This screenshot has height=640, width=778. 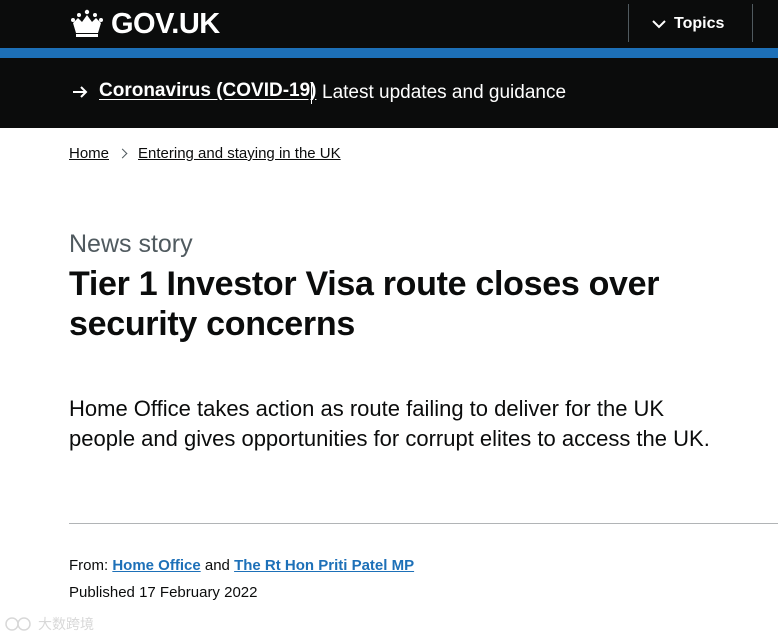 What do you see at coordinates (66, 624) in the screenshot?
I see `watermark-text: 大数跨境` at bounding box center [66, 624].